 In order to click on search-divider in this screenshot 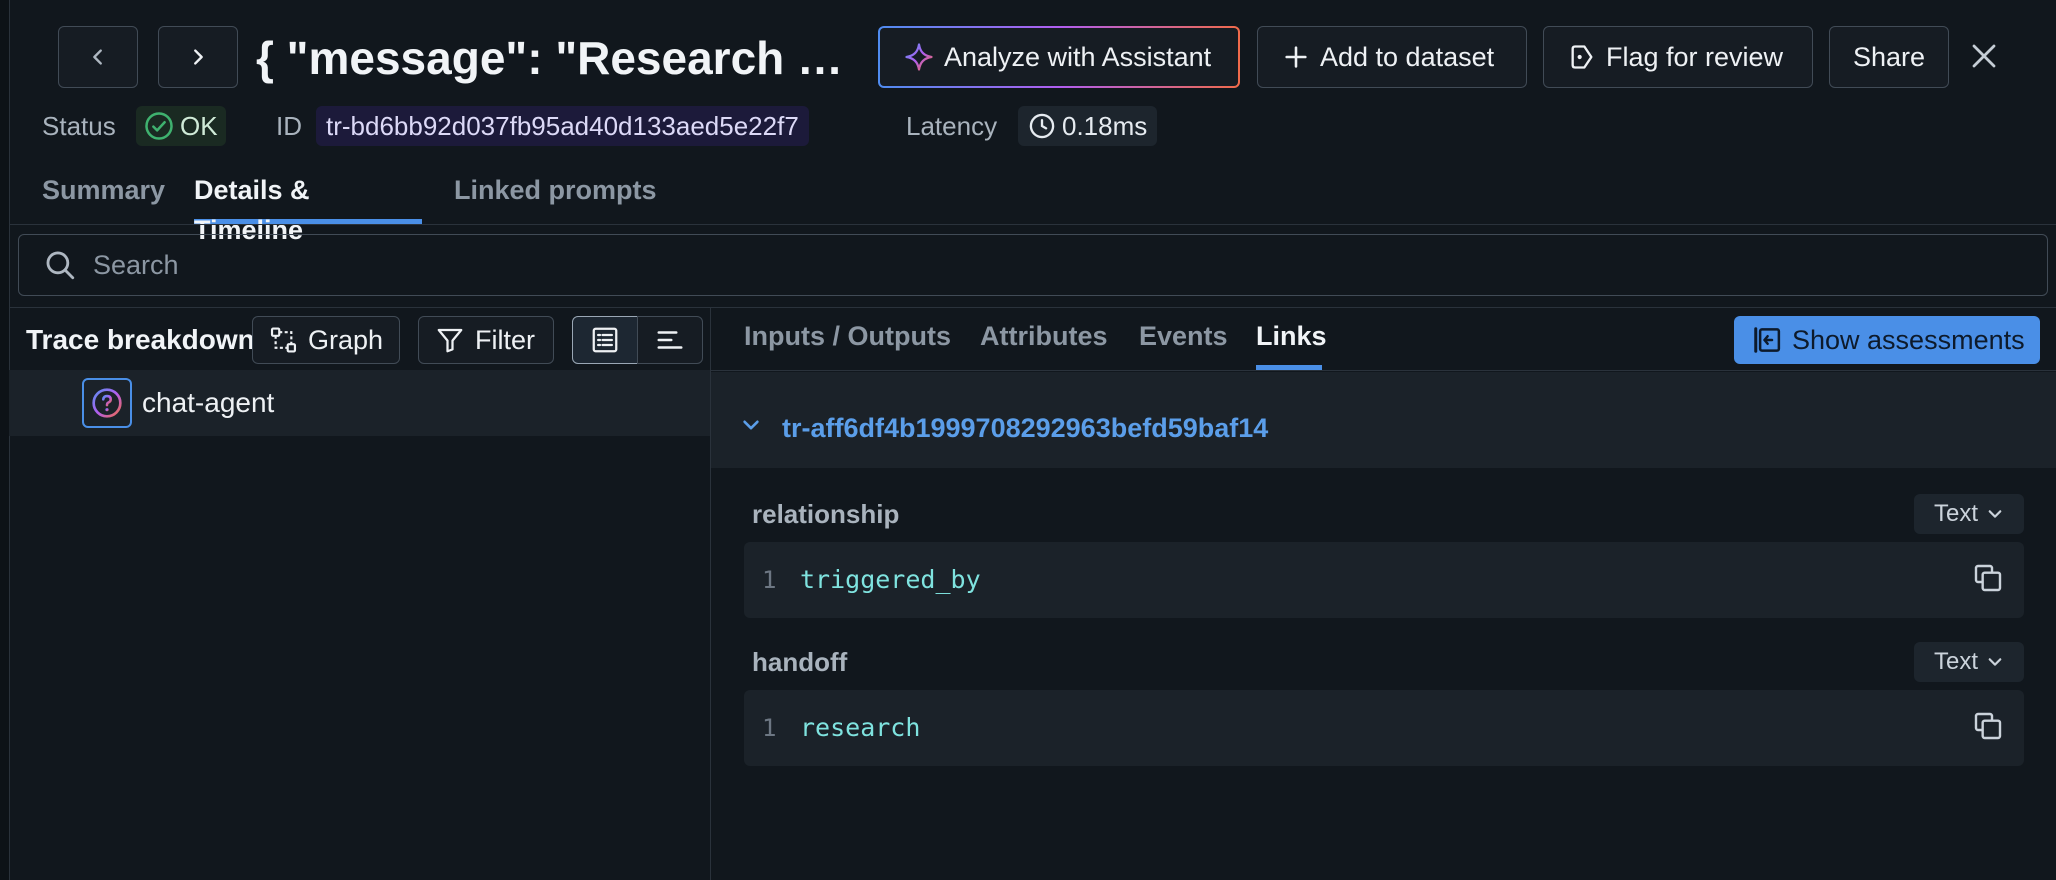, I will do `click(1032, 307)`.